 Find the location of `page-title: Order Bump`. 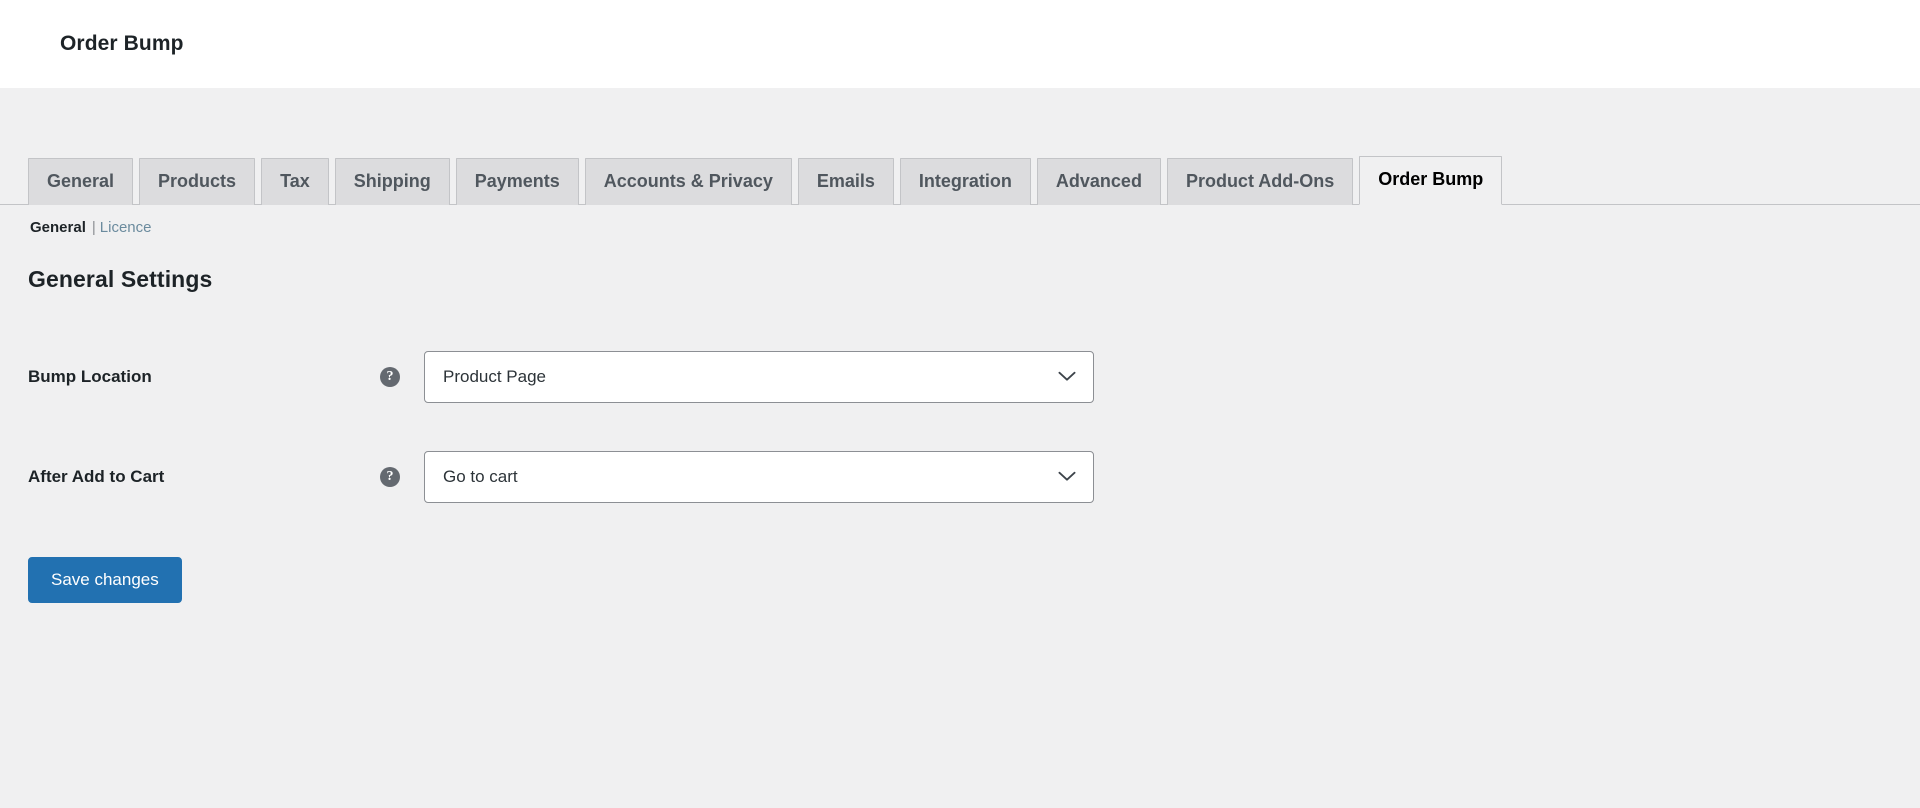

page-title: Order Bump is located at coordinates (122, 43).